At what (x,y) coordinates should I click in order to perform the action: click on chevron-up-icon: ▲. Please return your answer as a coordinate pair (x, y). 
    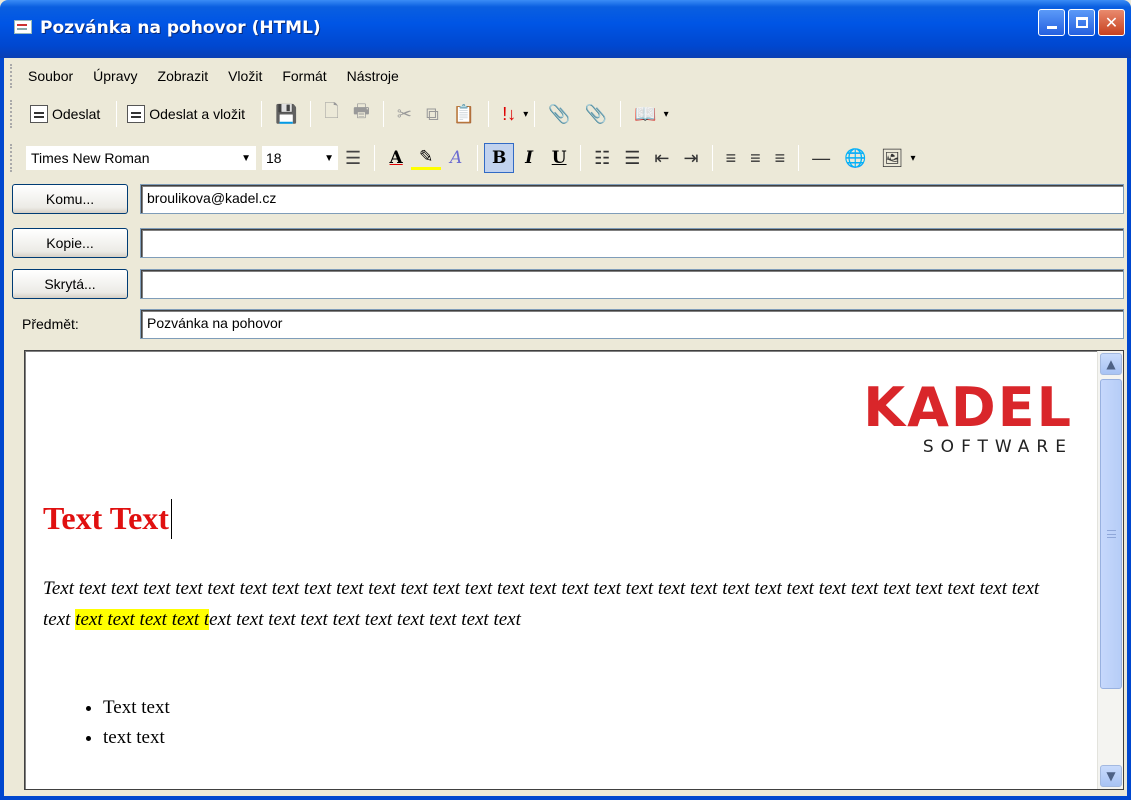
    Looking at the image, I should click on (1111, 364).